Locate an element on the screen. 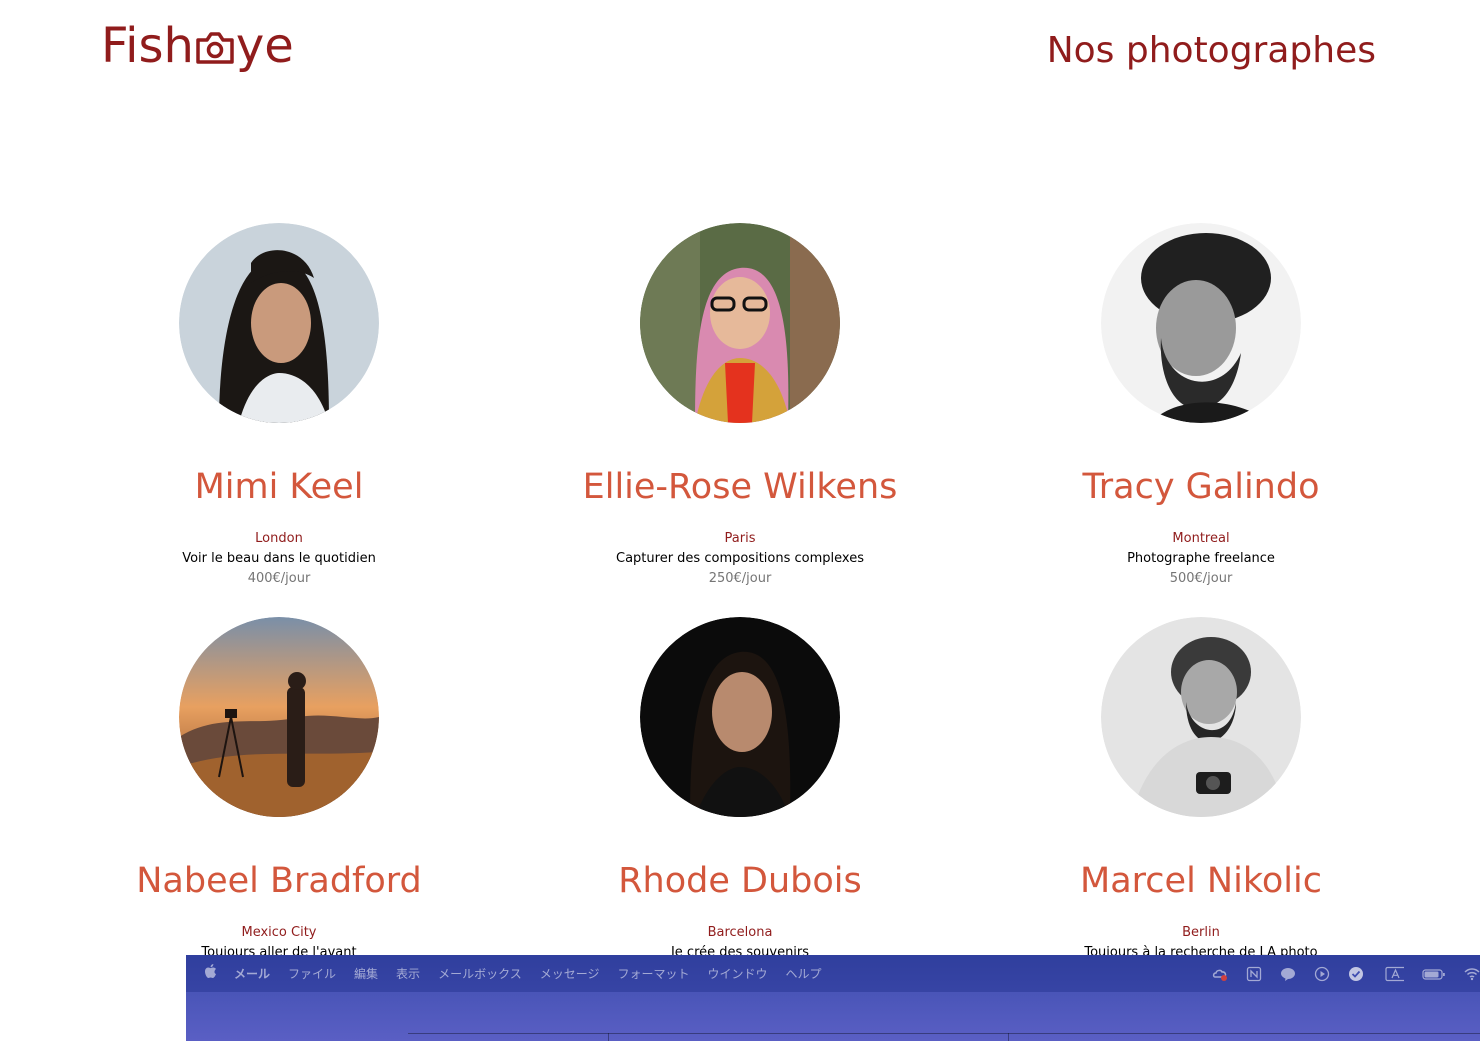 The width and height of the screenshot is (1480, 1041). photographer-city: Berlin is located at coordinates (1201, 932).